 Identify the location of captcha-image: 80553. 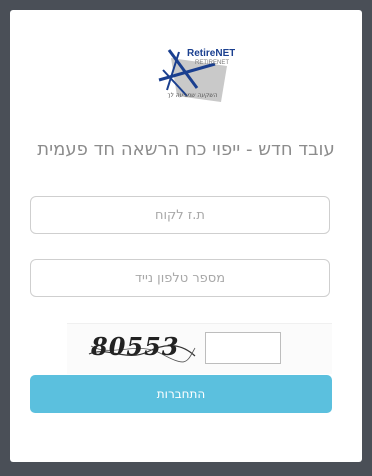
(142, 350).